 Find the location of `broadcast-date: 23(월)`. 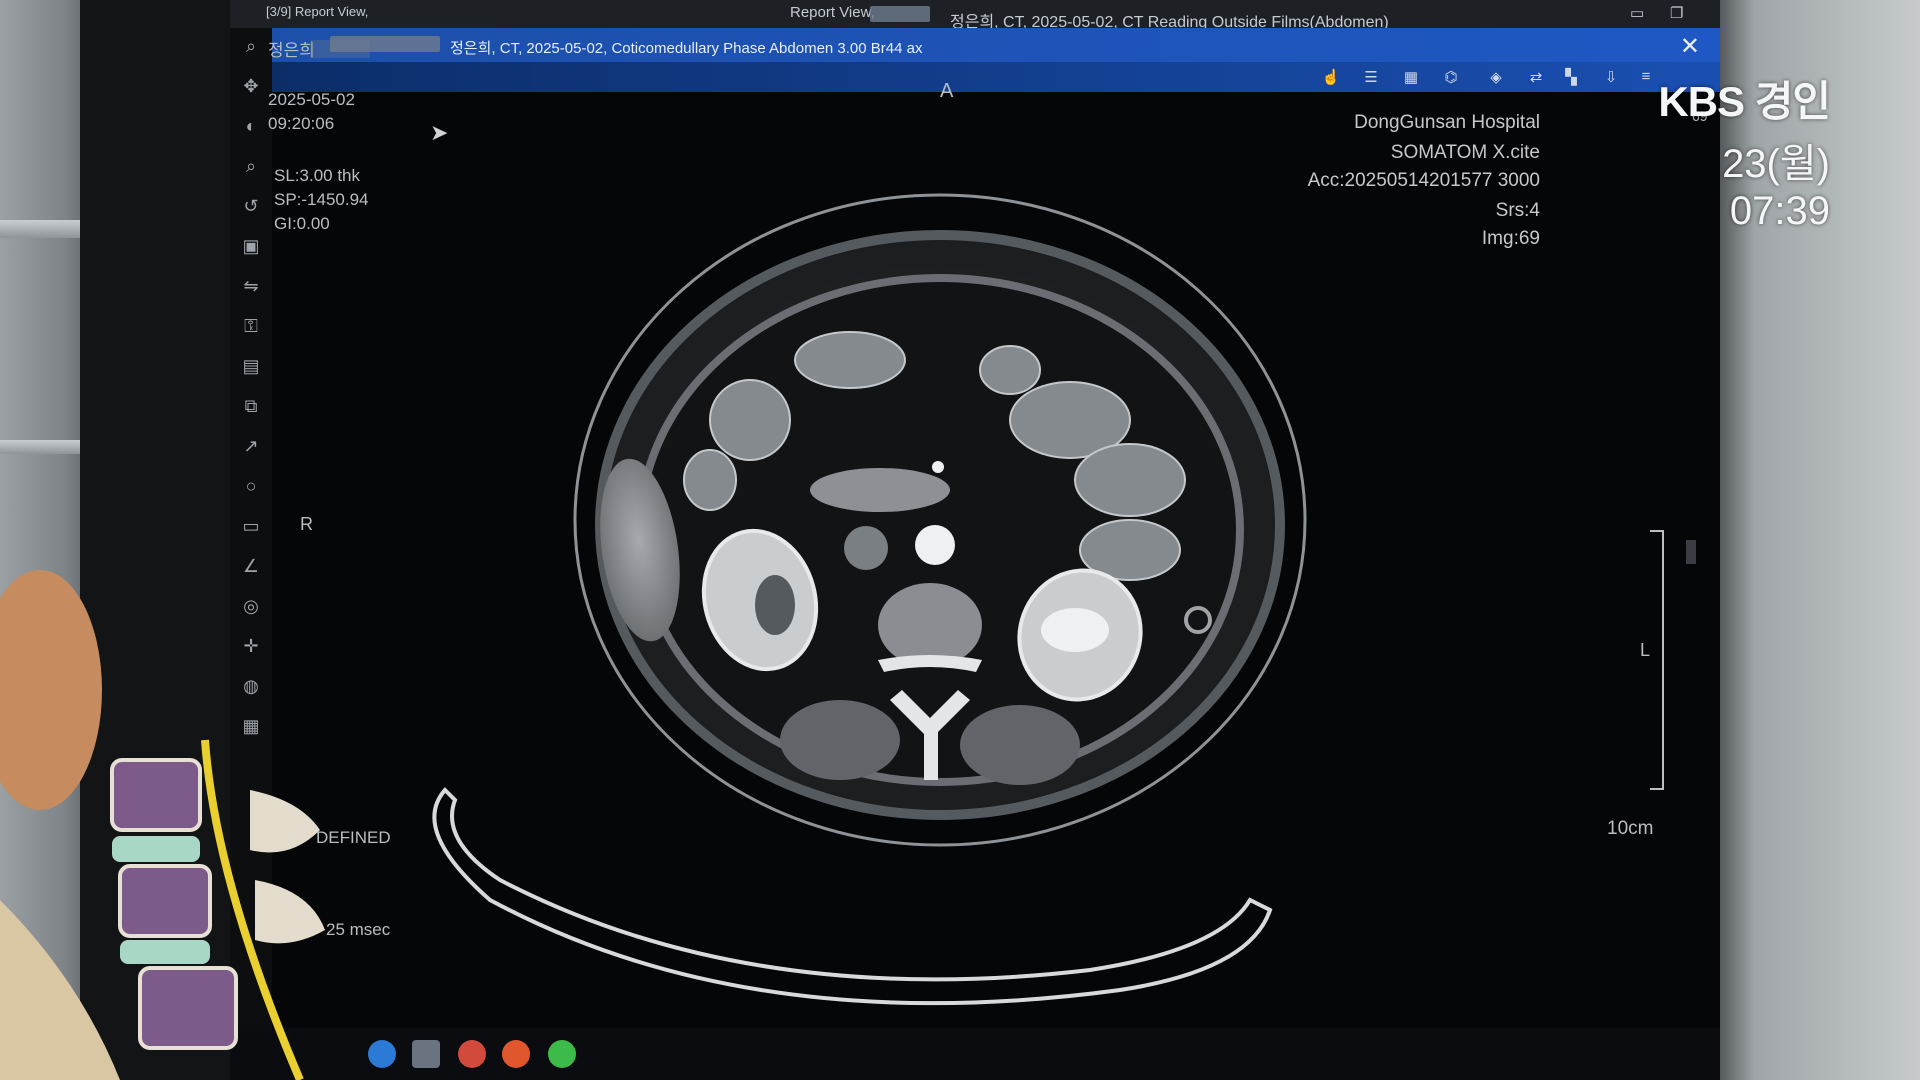

broadcast-date: 23(월) is located at coordinates (1776, 164).